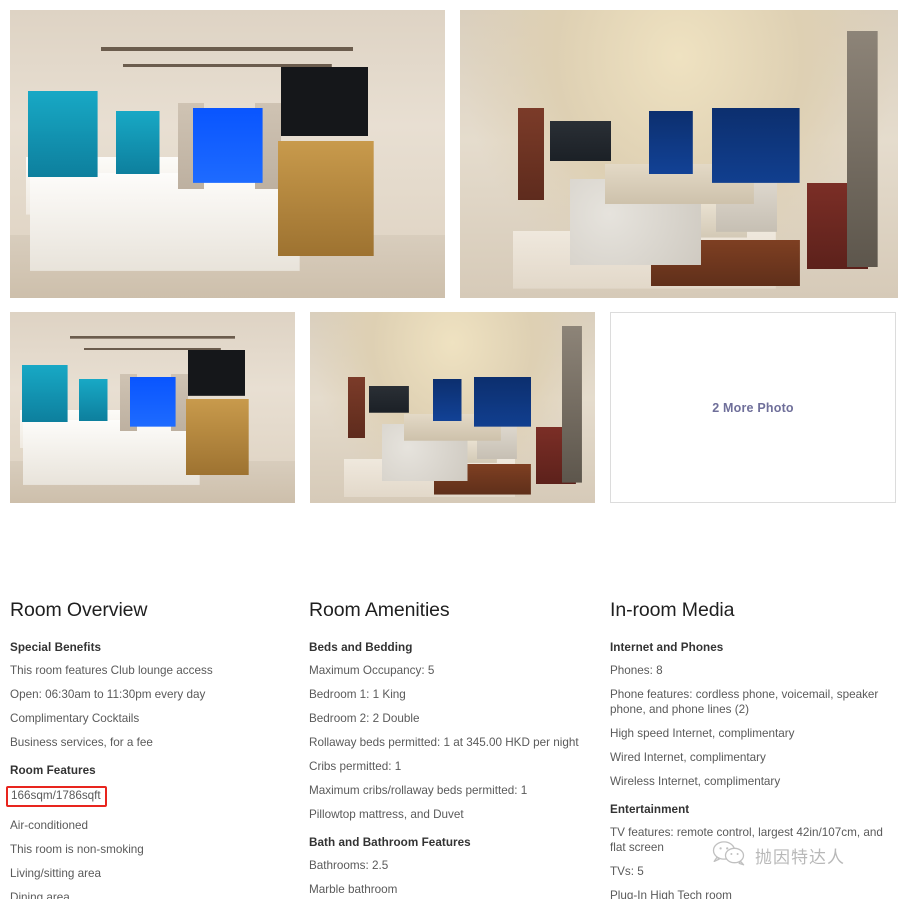  What do you see at coordinates (386, 815) in the screenshot?
I see `detail-item: Pillowtop mattress, and Duvet` at bounding box center [386, 815].